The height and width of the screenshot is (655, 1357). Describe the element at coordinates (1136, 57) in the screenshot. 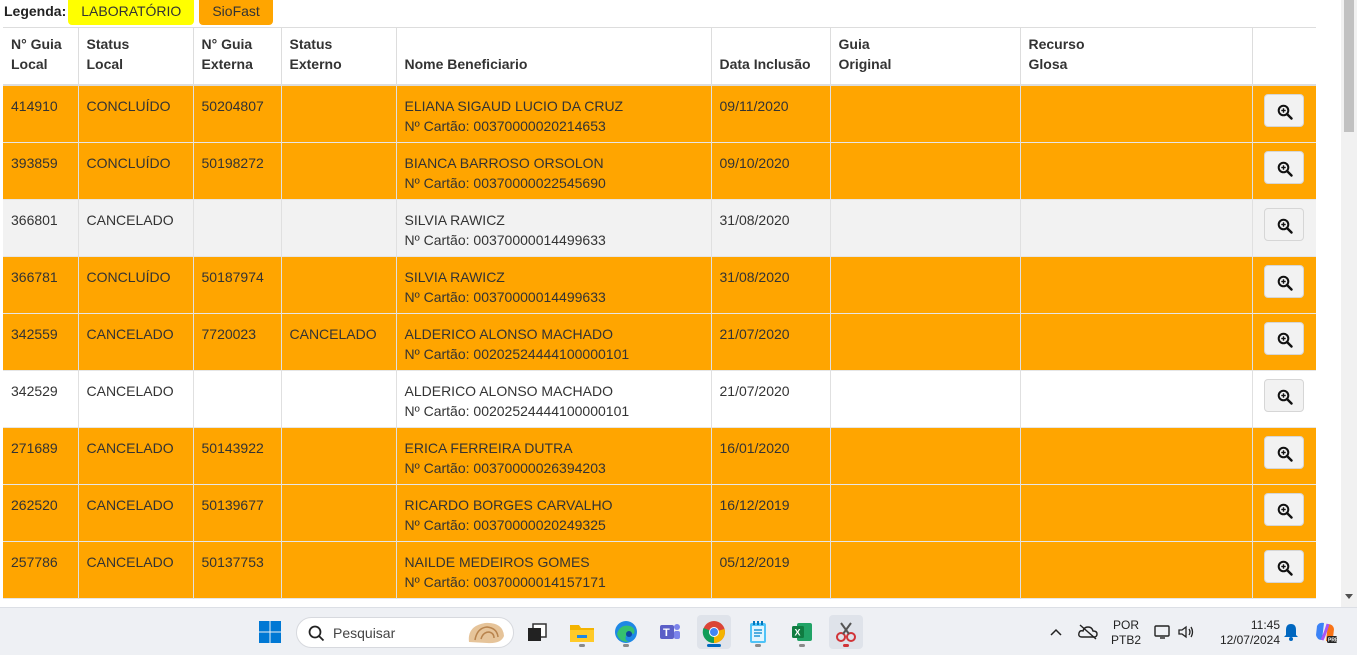

I see `header-recurso-glosa: Recurso Glosa` at that location.